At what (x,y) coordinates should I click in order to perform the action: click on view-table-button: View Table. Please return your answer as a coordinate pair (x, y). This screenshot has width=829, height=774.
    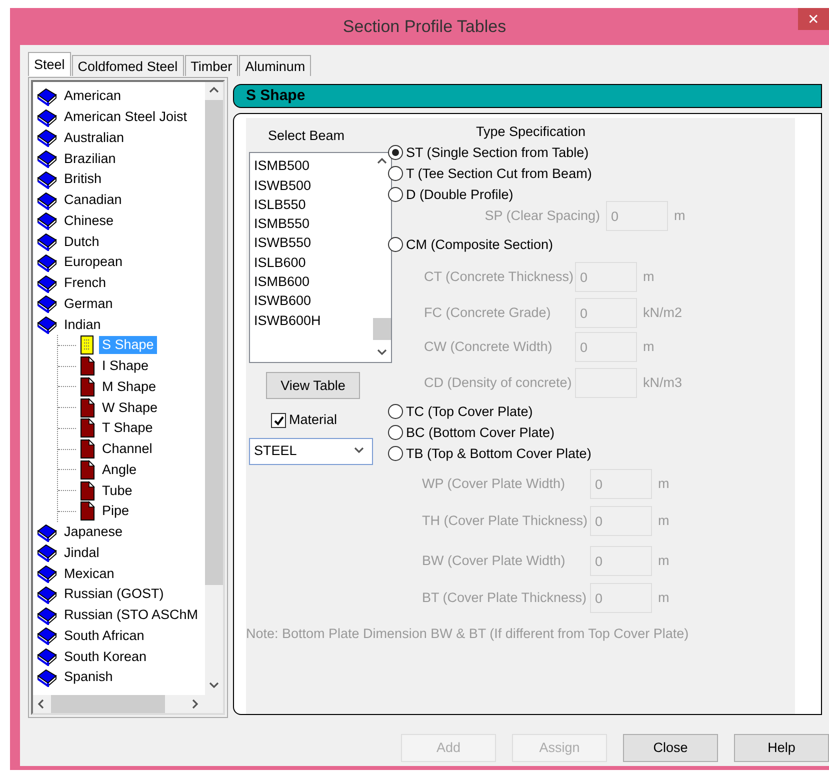
    Looking at the image, I should click on (313, 386).